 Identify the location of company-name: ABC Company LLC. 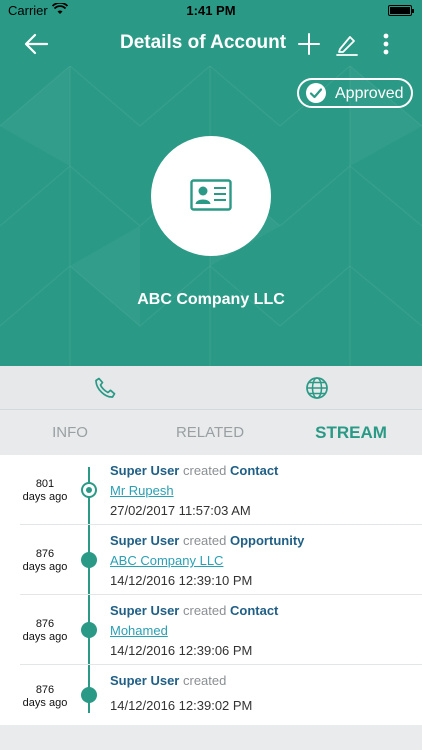
(211, 299).